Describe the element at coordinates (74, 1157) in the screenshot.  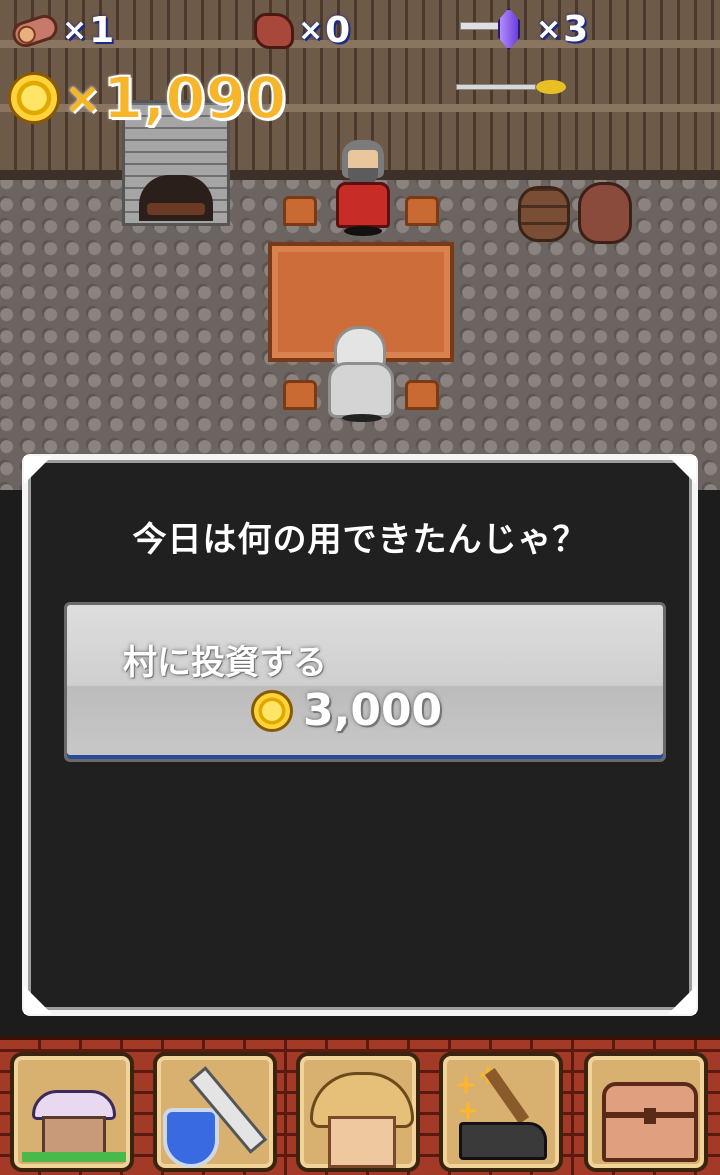
I see `house-grass` at that location.